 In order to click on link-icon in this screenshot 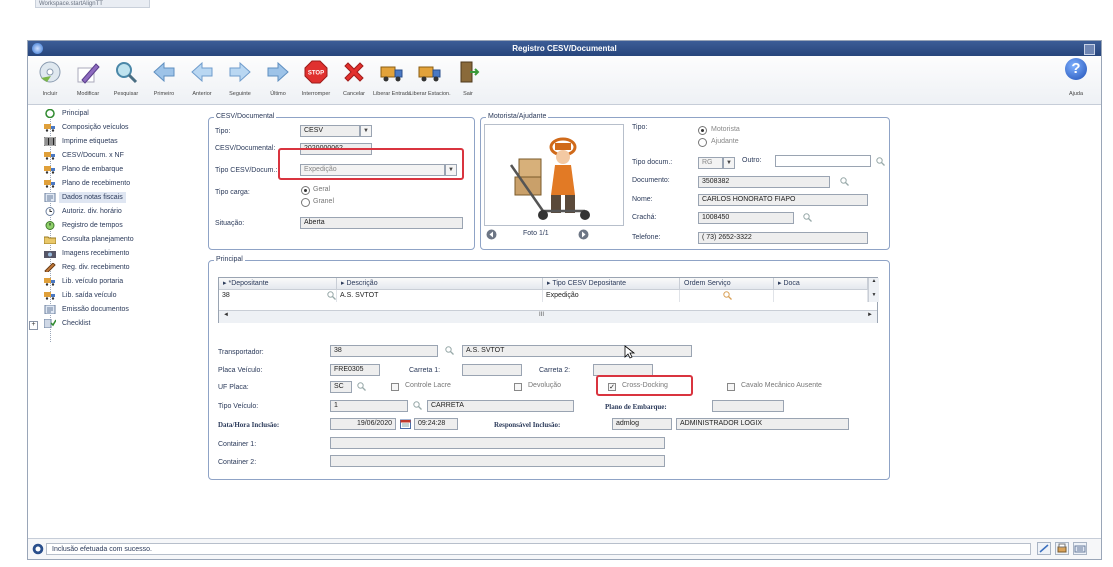, I will do `click(1044, 548)`.